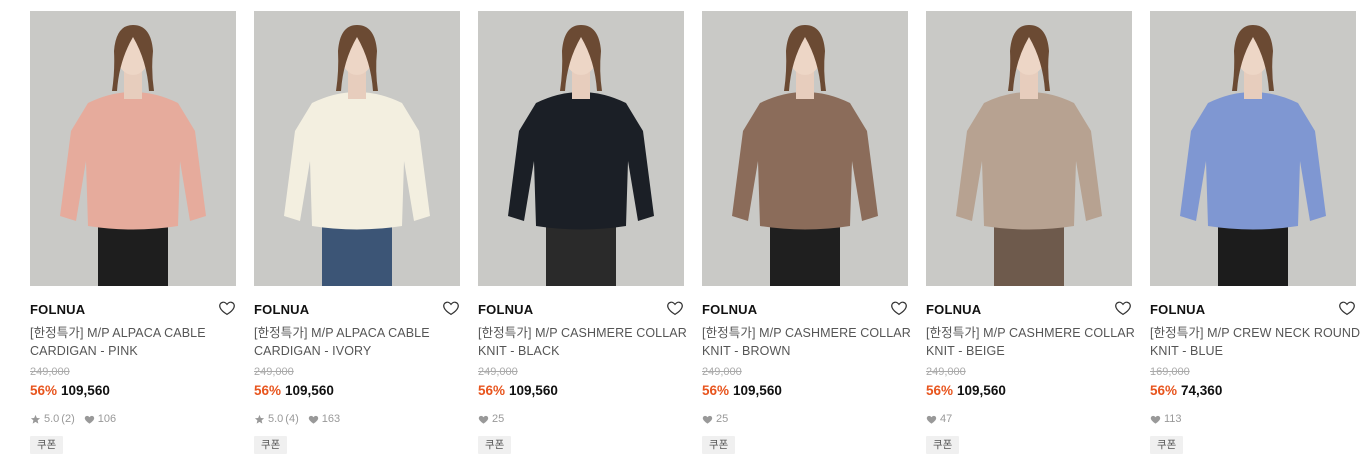 Image resolution: width=1364 pixels, height=468 pixels. I want to click on product-name: [한정특가] M/P CASHMERE COLLAR KNIT - BEIGE, so click(1033, 342).